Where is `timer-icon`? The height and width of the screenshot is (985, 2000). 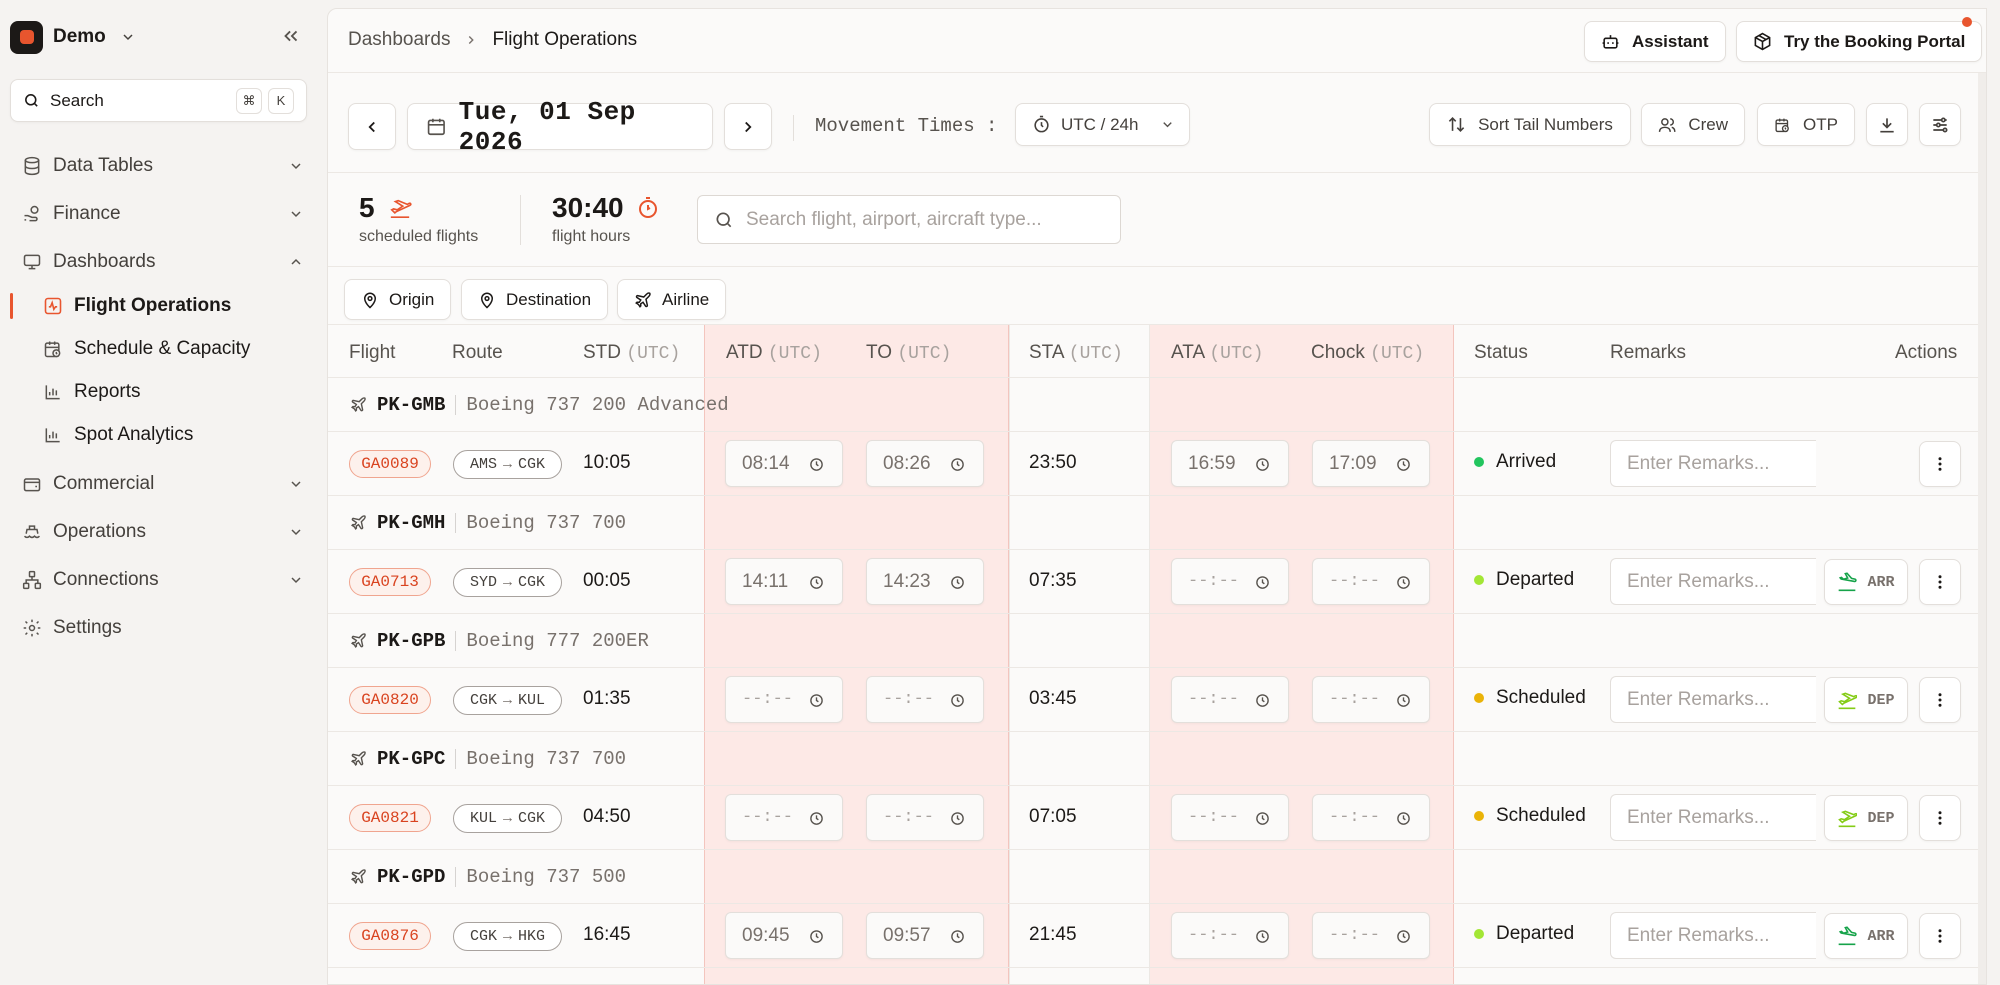
timer-icon is located at coordinates (647, 207).